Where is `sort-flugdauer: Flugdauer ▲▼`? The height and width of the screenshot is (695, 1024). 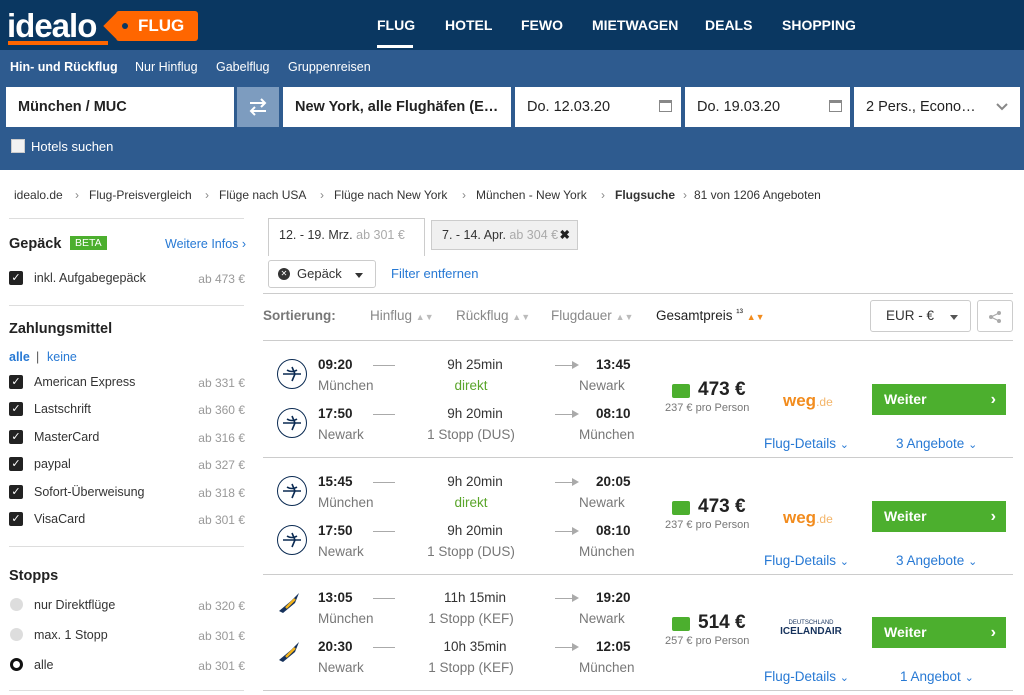 sort-flugdauer: Flugdauer ▲▼ is located at coordinates (592, 315).